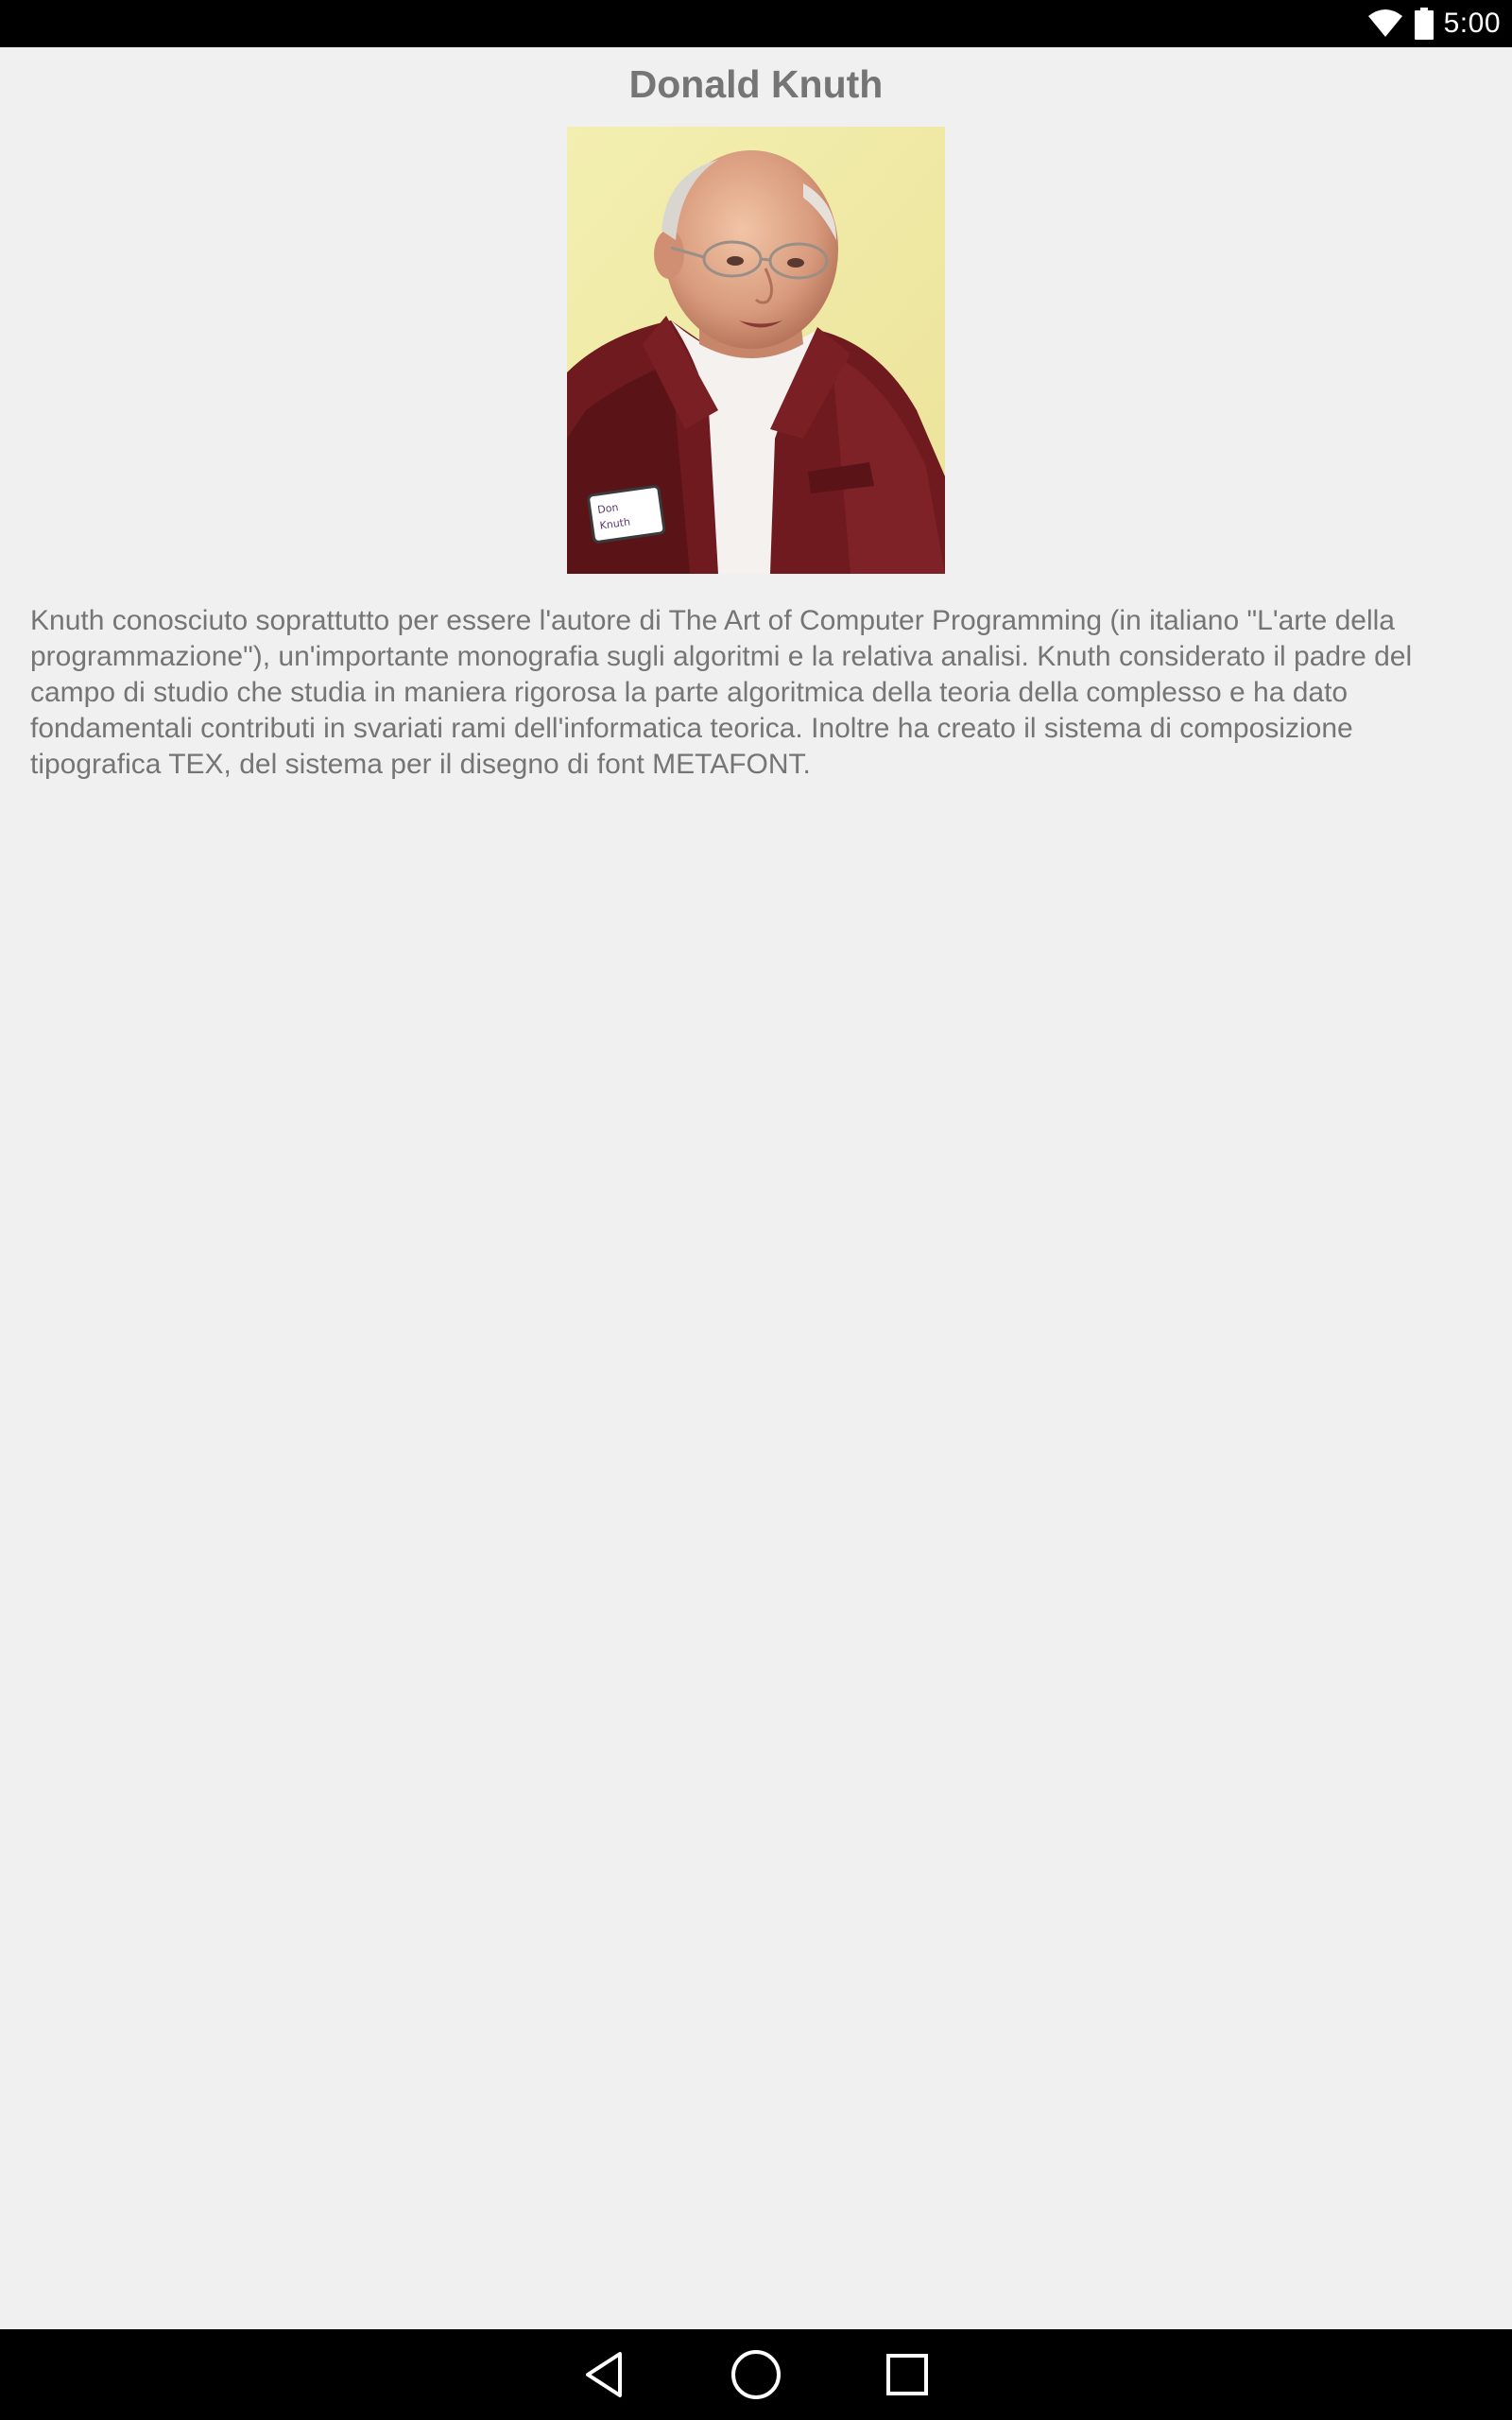 This screenshot has width=1512, height=2420. I want to click on recents-button, so click(907, 2374).